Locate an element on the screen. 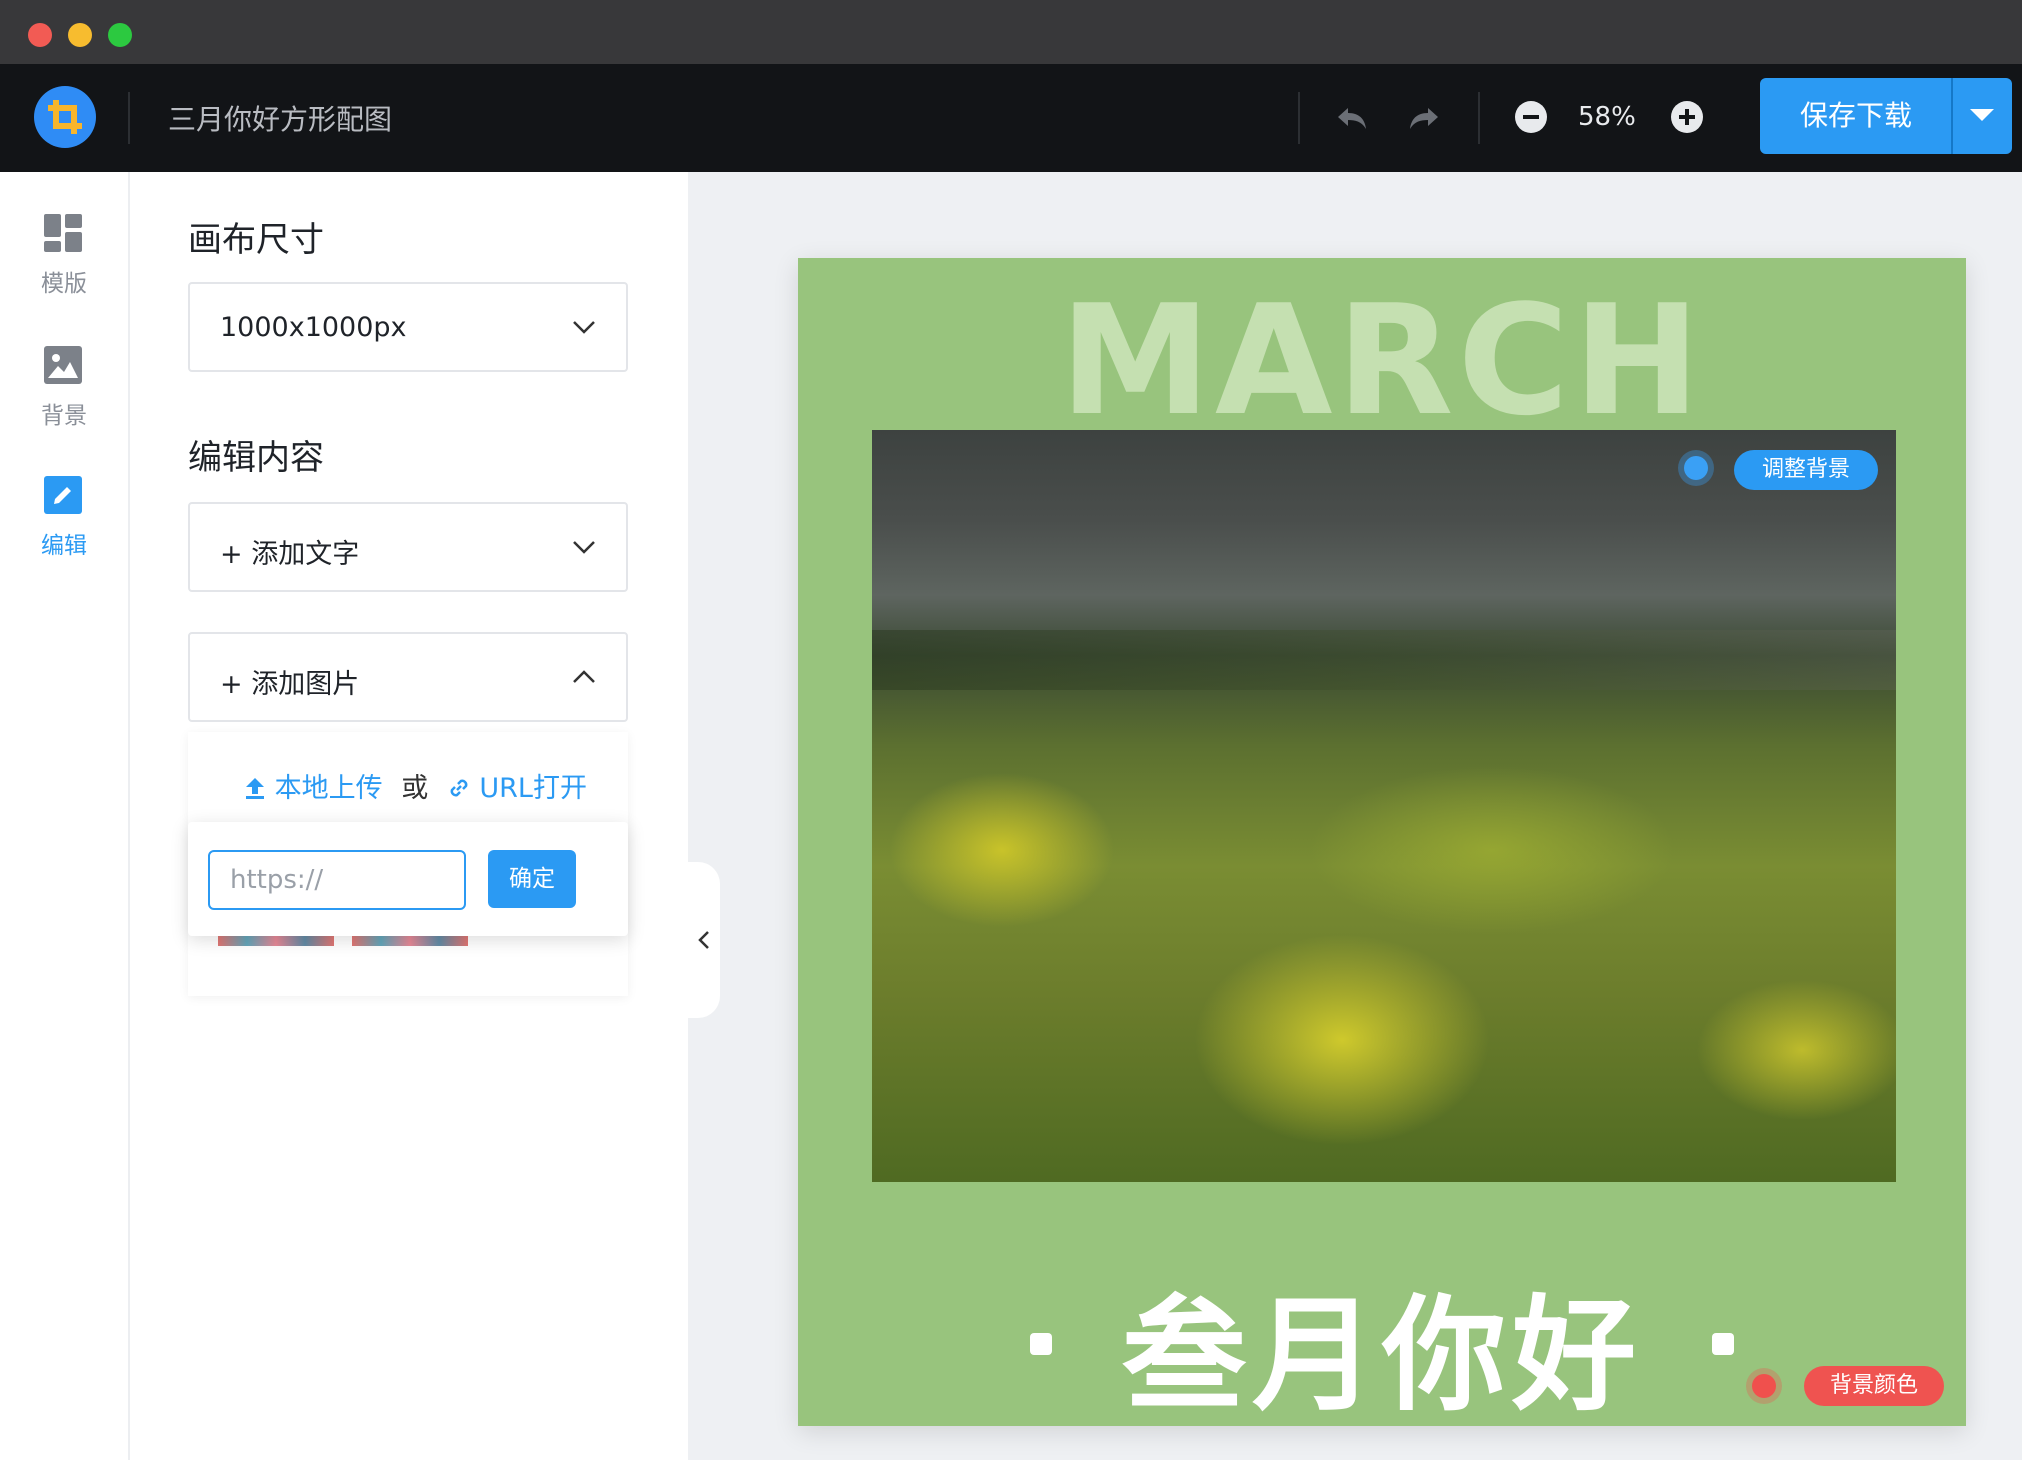 The height and width of the screenshot is (1460, 2022). template-icon is located at coordinates (63, 233).